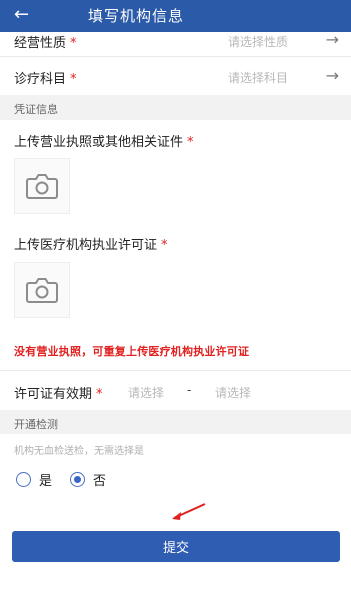 The image size is (351, 602). I want to click on practice-upload-button, so click(42, 290).